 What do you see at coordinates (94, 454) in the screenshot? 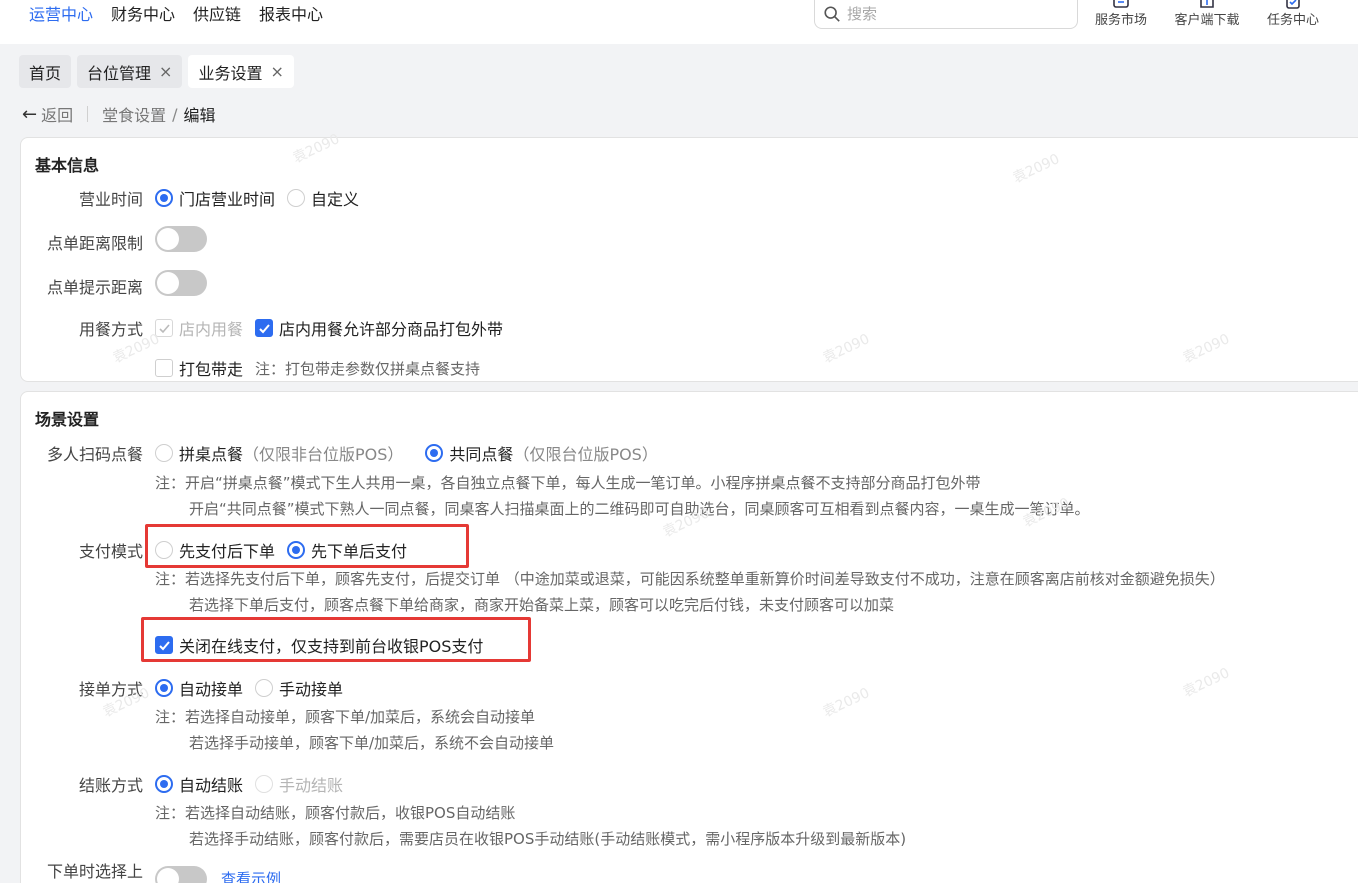
I see `multi-scan-label: 多人扫码点餐` at bounding box center [94, 454].